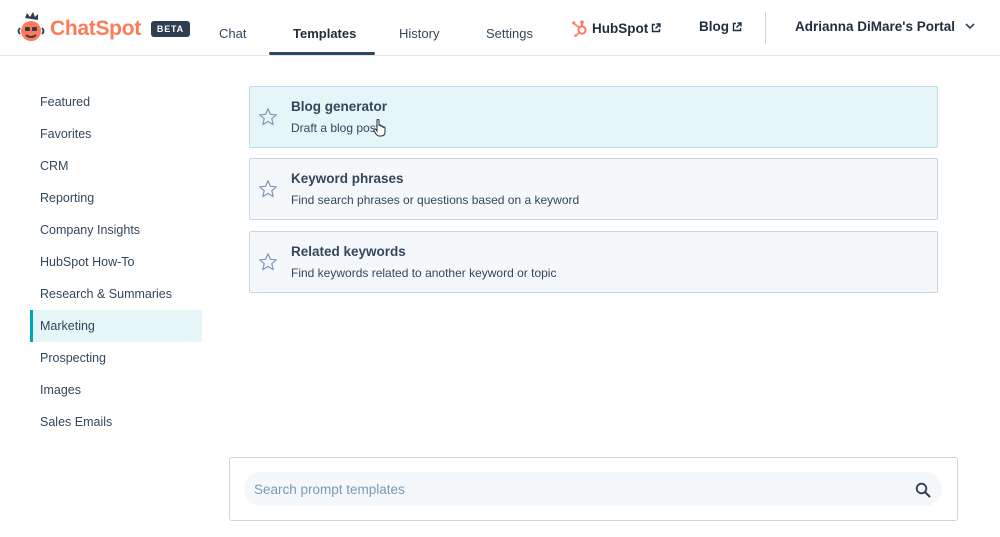 Image resolution: width=1000 pixels, height=537 pixels. I want to click on sidebar-item-featured: Featured, so click(116, 102).